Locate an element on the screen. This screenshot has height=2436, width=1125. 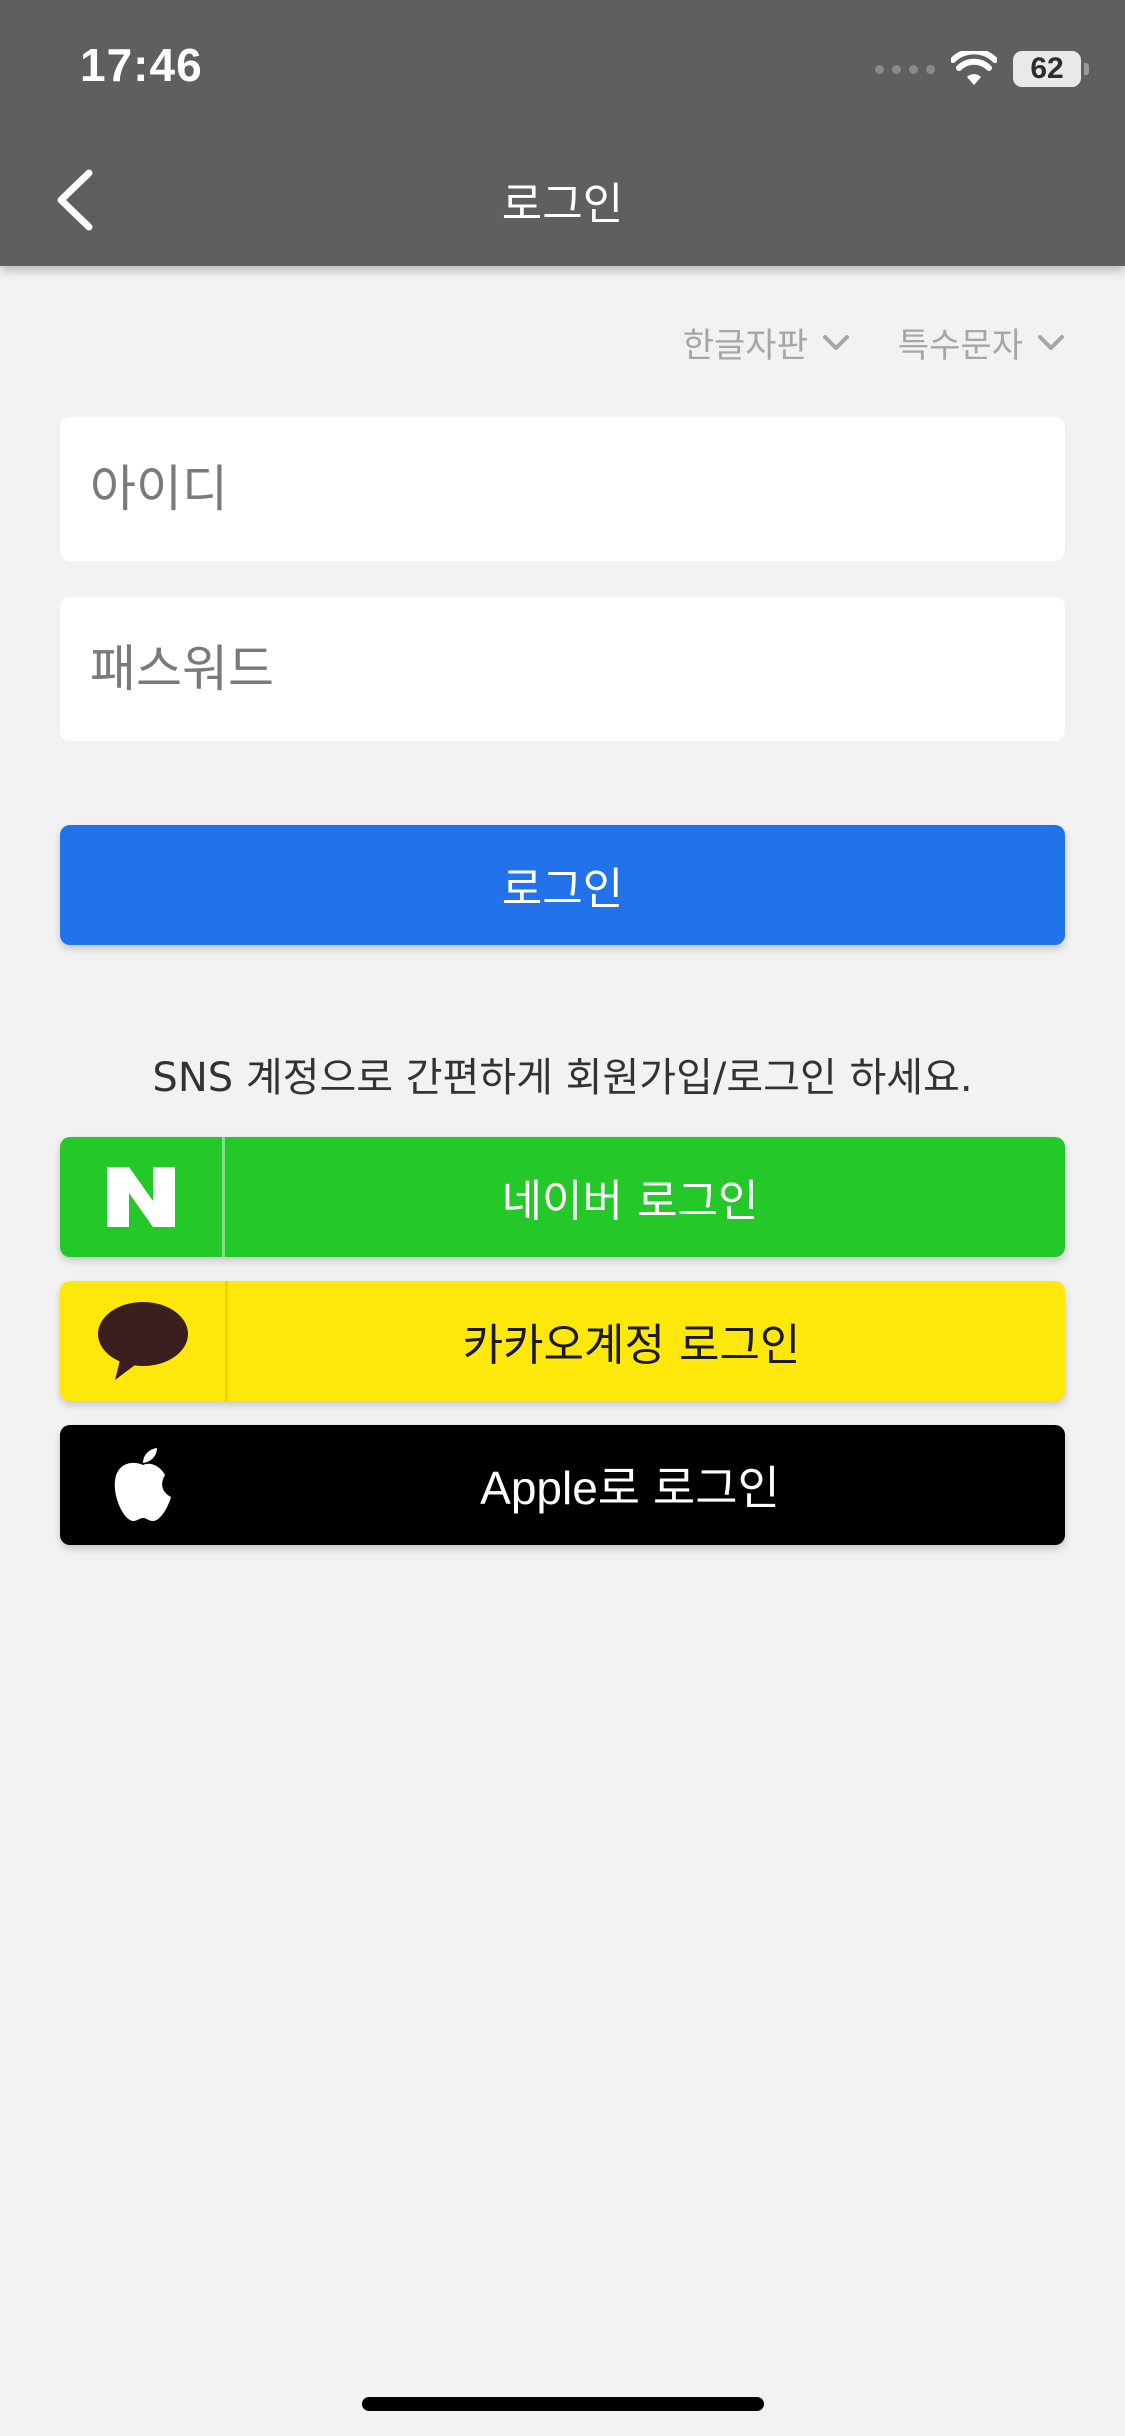
kakao-login-label: 카카오계정 로그인 is located at coordinates (631, 1345).